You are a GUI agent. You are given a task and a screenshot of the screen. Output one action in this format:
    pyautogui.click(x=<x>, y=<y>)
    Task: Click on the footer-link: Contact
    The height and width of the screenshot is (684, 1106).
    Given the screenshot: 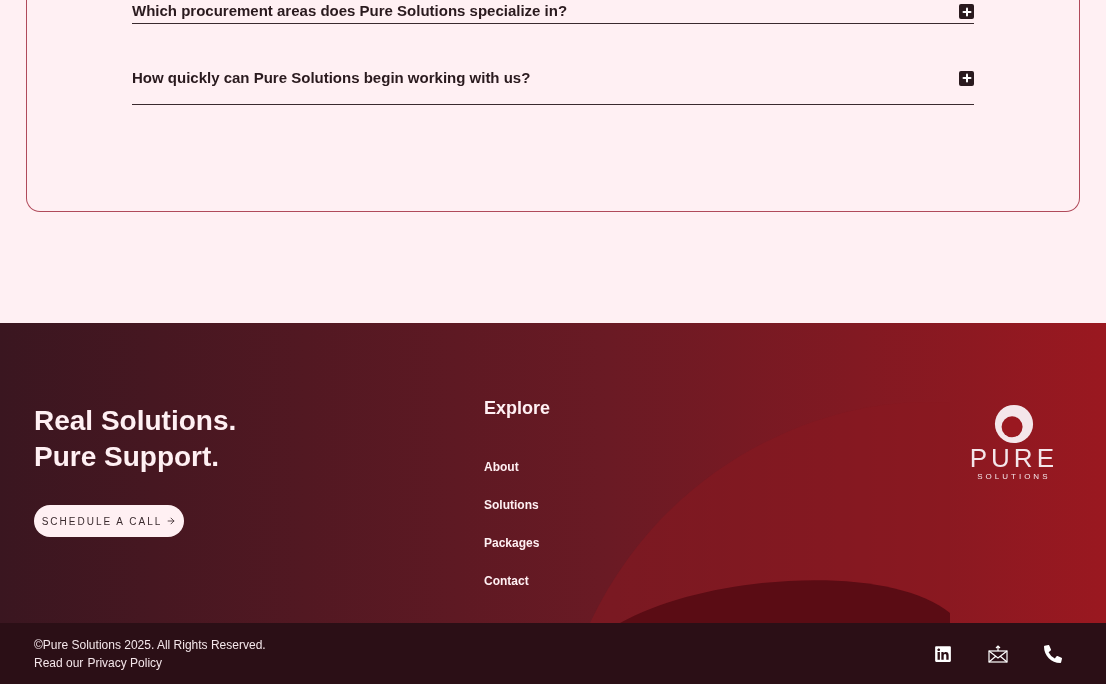 What is the action you would take?
    pyautogui.click(x=506, y=581)
    